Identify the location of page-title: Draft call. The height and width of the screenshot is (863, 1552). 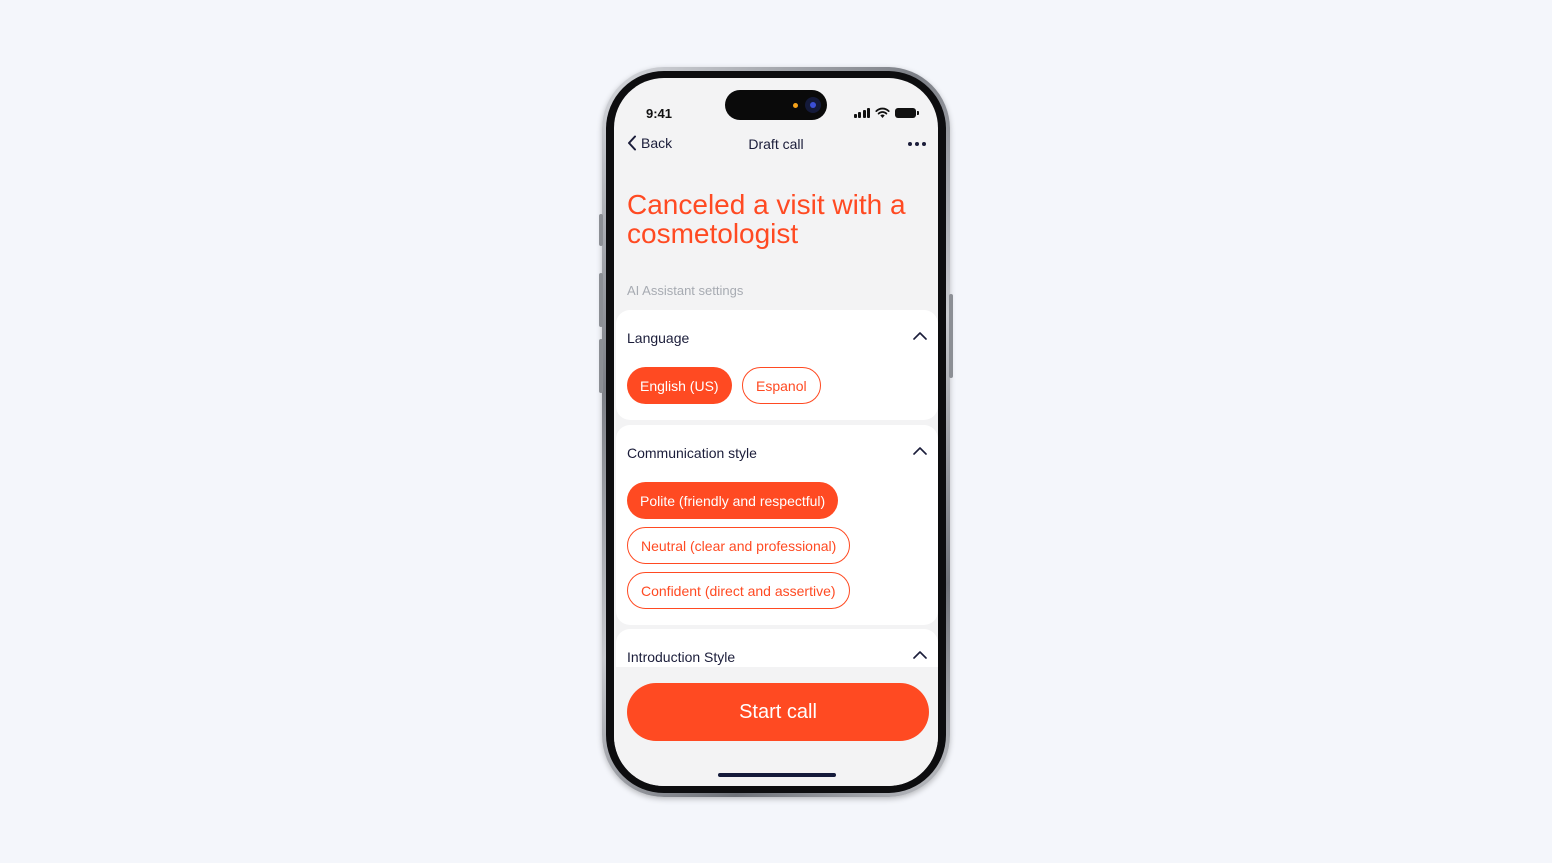
(776, 144).